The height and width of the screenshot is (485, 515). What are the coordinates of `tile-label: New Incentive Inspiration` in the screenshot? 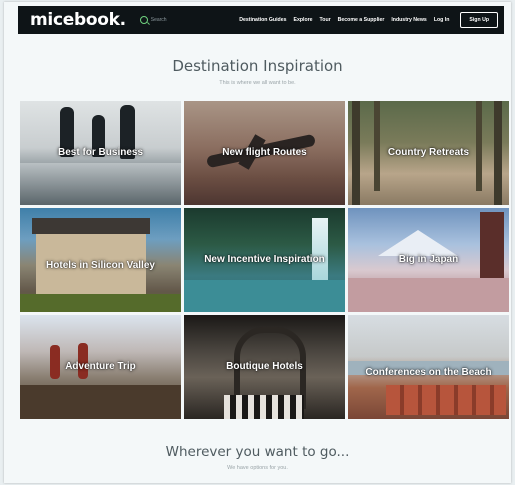 It's located at (264, 259).